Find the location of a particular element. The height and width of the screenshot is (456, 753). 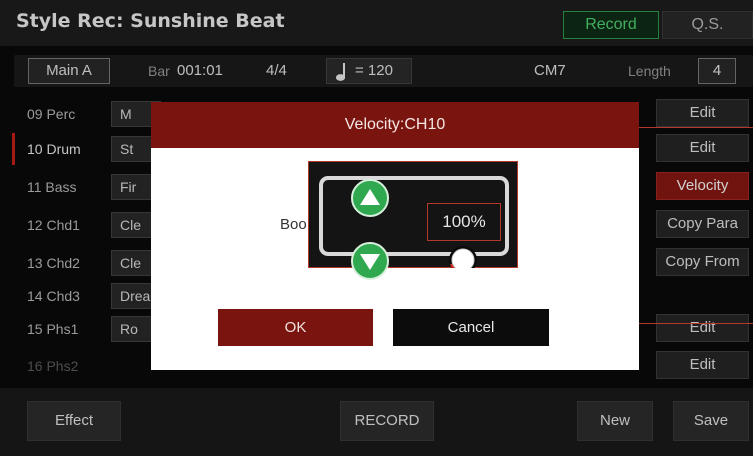

velocity-control-panel: 100% is located at coordinates (413, 220).